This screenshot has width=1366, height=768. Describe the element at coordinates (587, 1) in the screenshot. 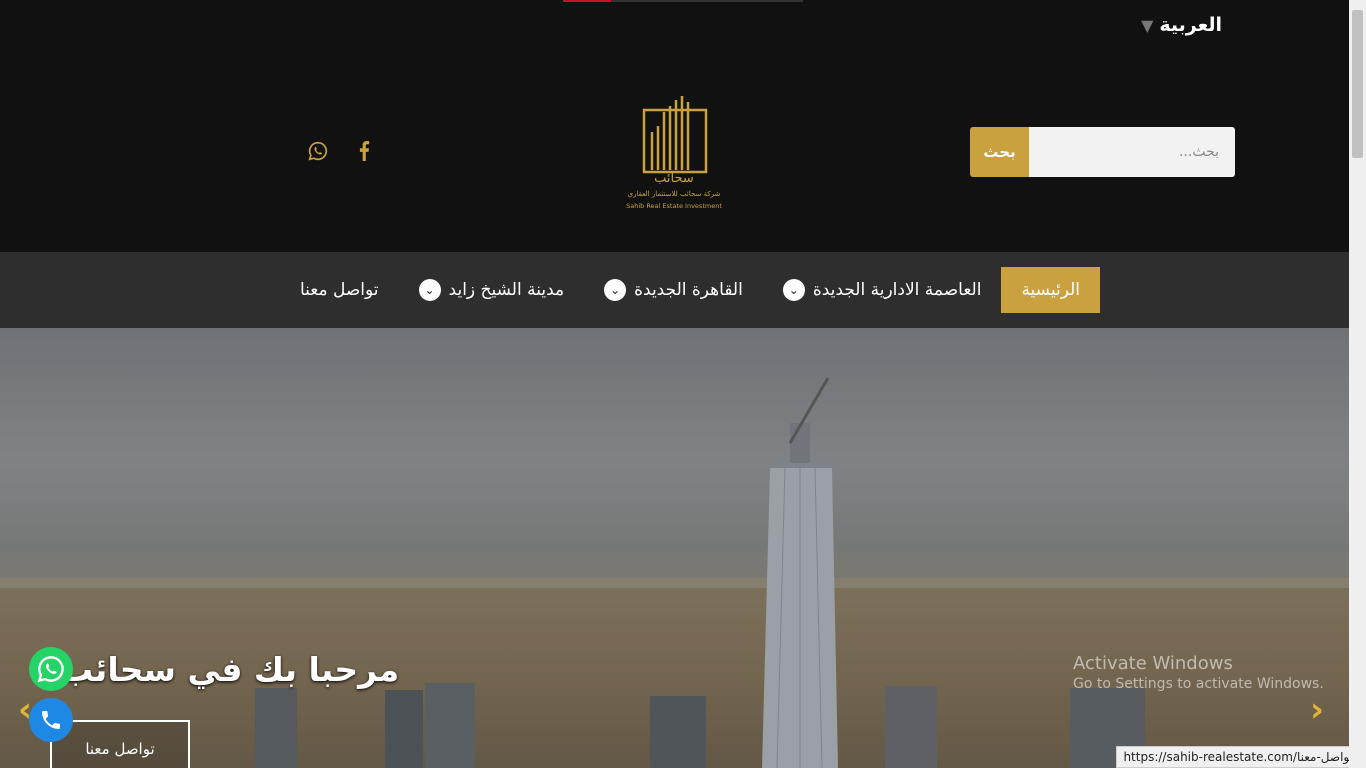

I see `progress-fill` at that location.